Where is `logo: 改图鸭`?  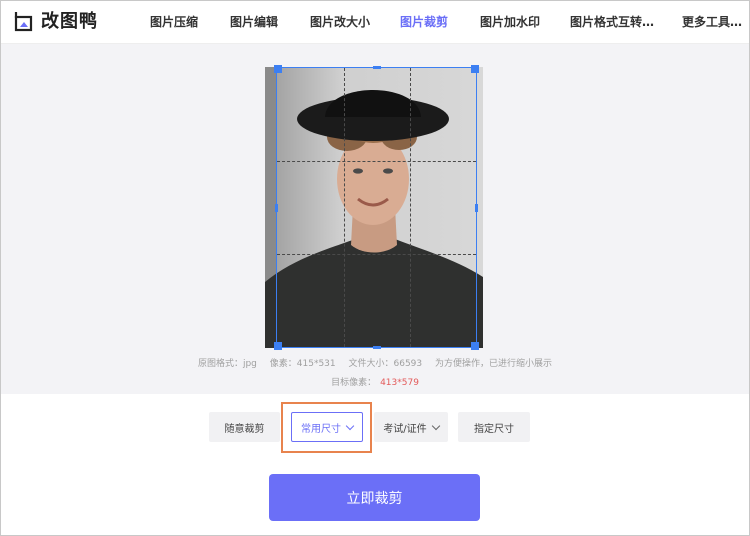
logo: 改图鸭 is located at coordinates (55, 22).